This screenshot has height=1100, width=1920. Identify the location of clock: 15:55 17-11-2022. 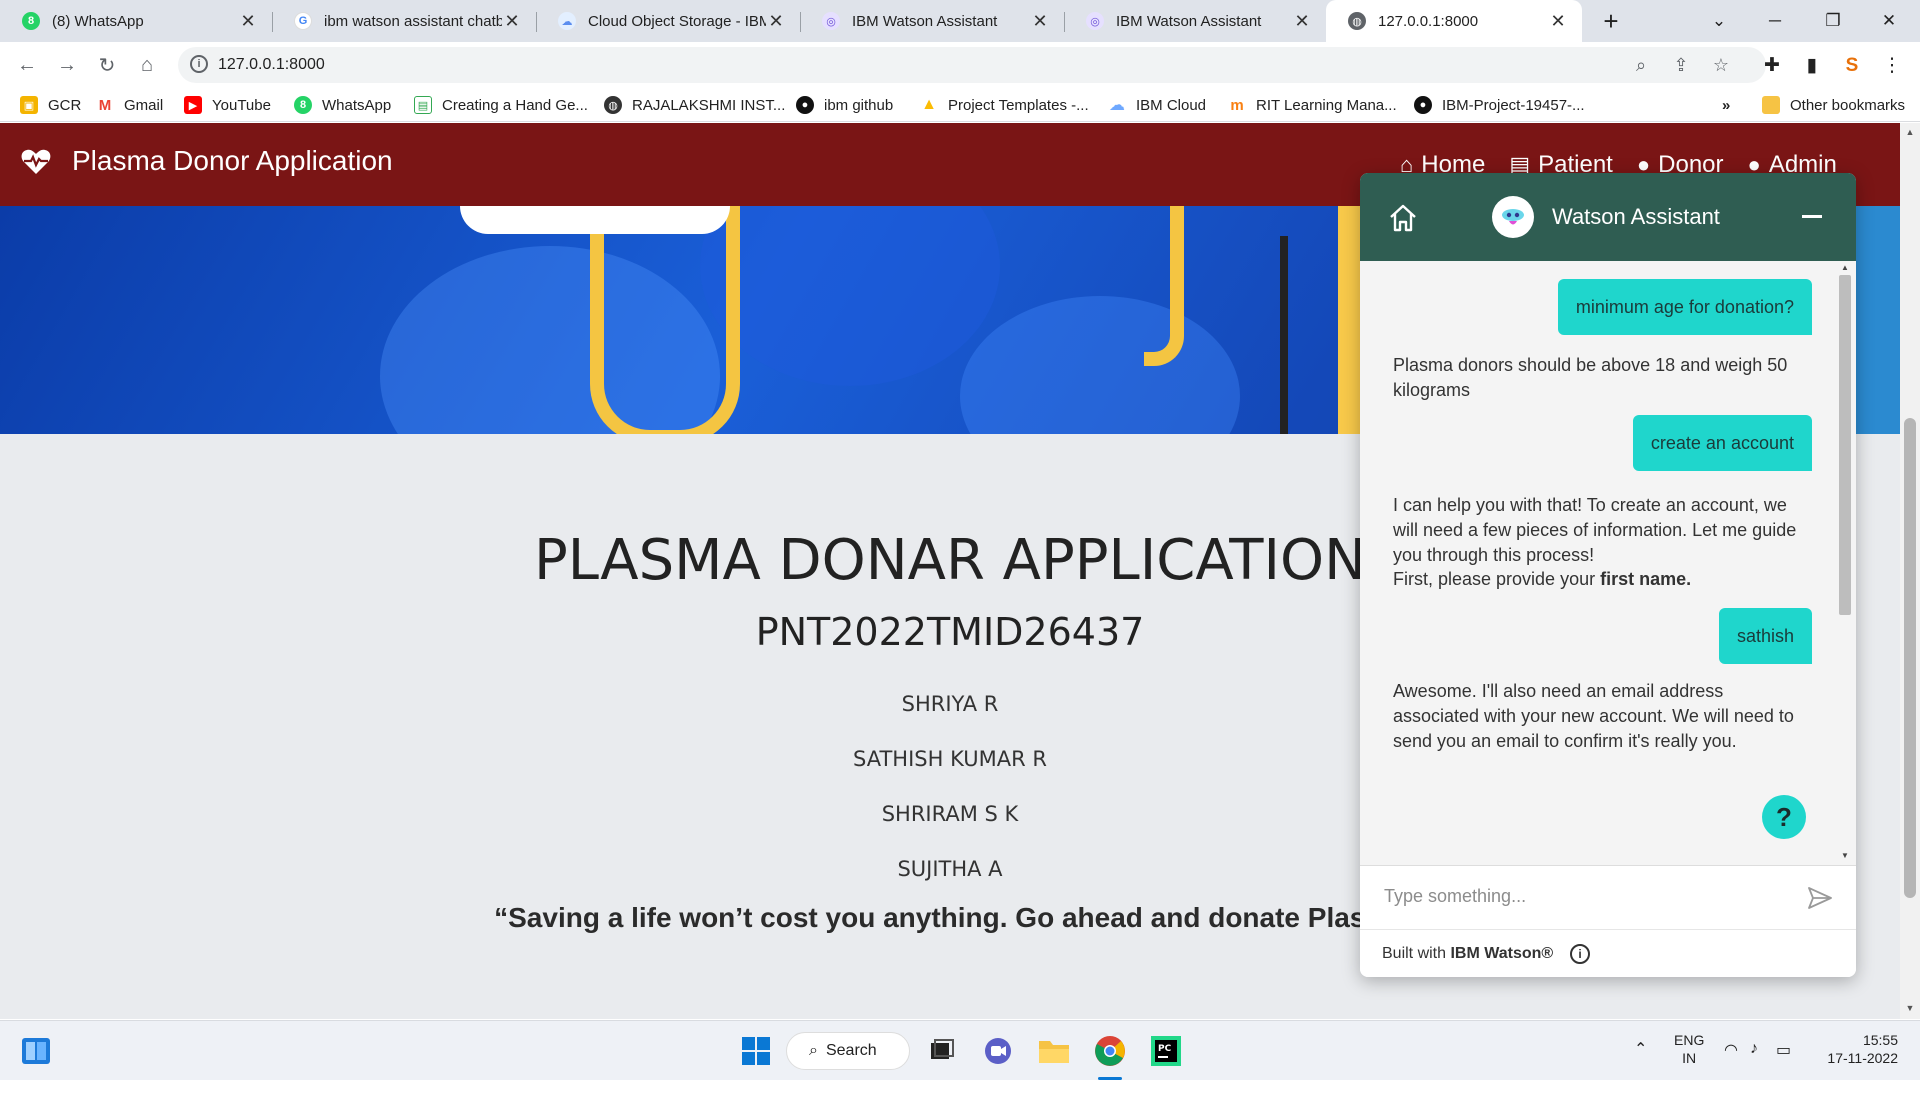
(1858, 1061).